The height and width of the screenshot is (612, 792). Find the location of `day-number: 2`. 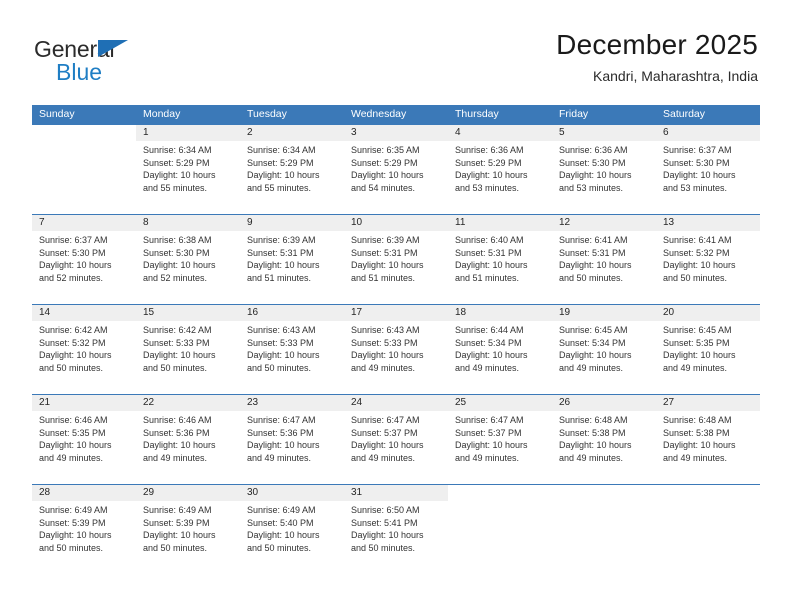

day-number: 2 is located at coordinates (292, 133).